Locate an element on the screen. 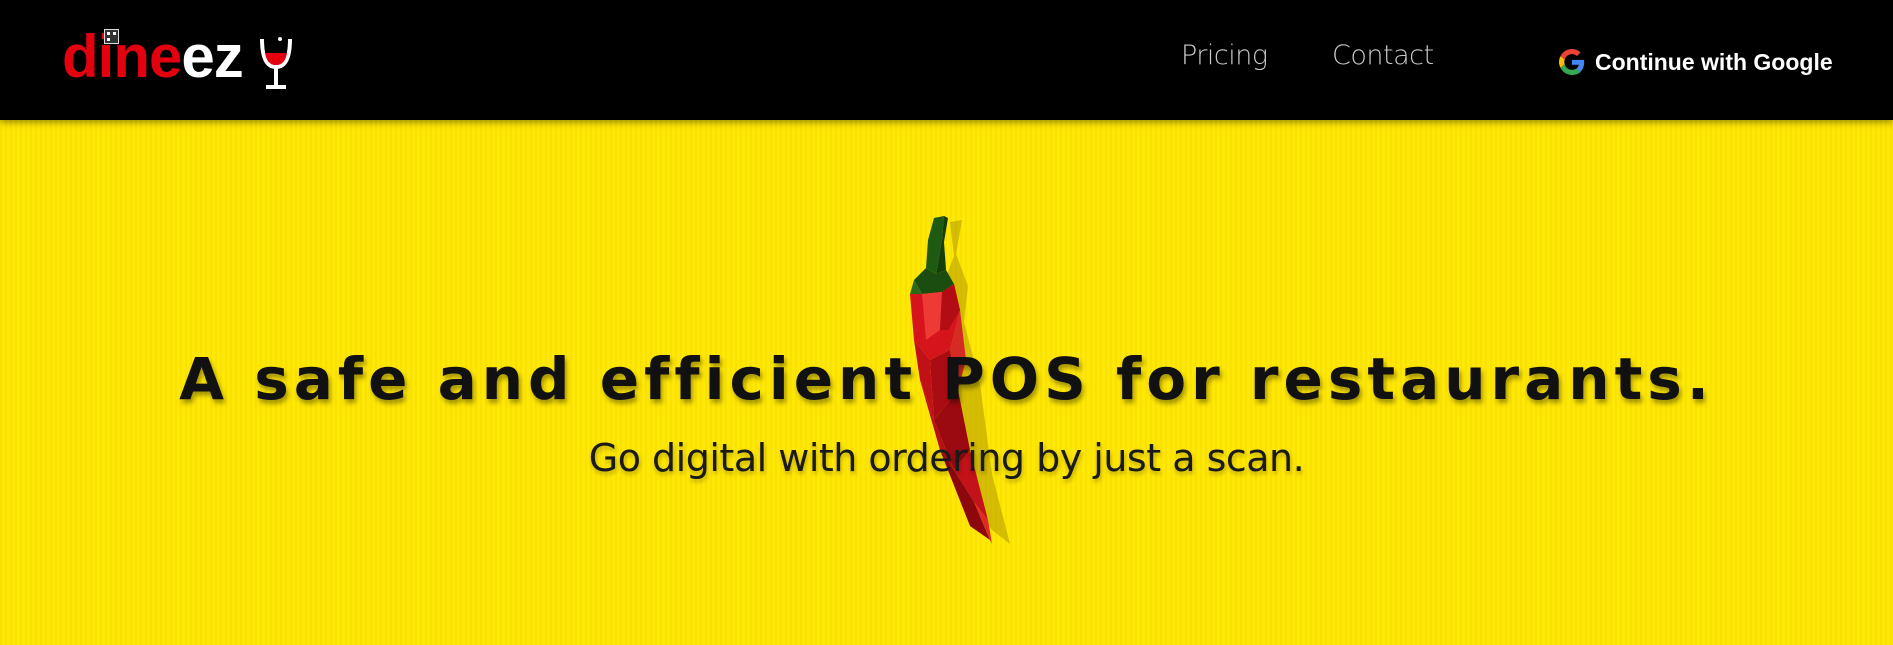 The image size is (1893, 645). dineezy-logo: dineez is located at coordinates (182, 60).